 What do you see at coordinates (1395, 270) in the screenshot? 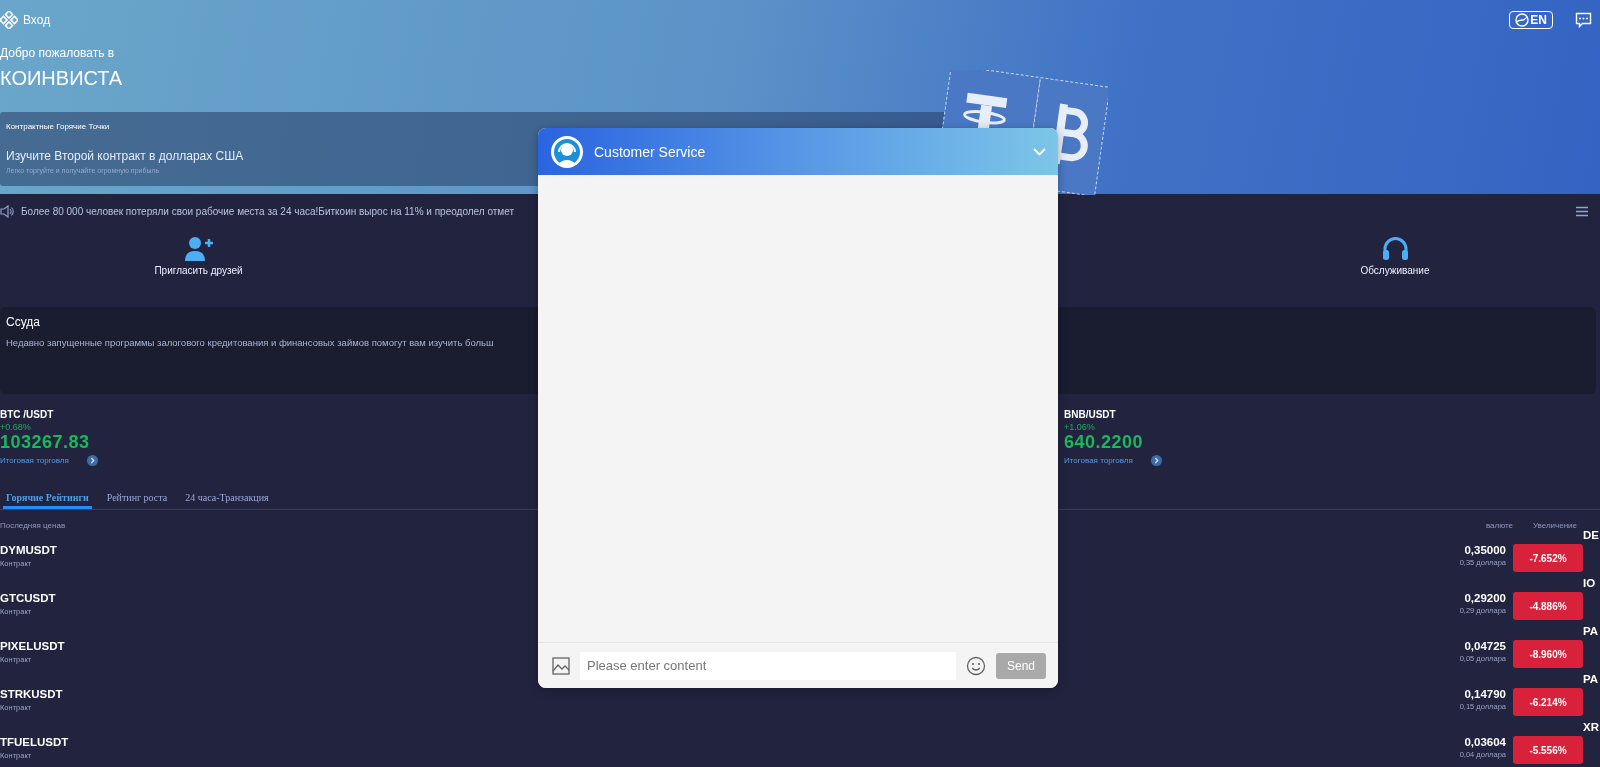
I see `action-label: Обслуживание` at bounding box center [1395, 270].